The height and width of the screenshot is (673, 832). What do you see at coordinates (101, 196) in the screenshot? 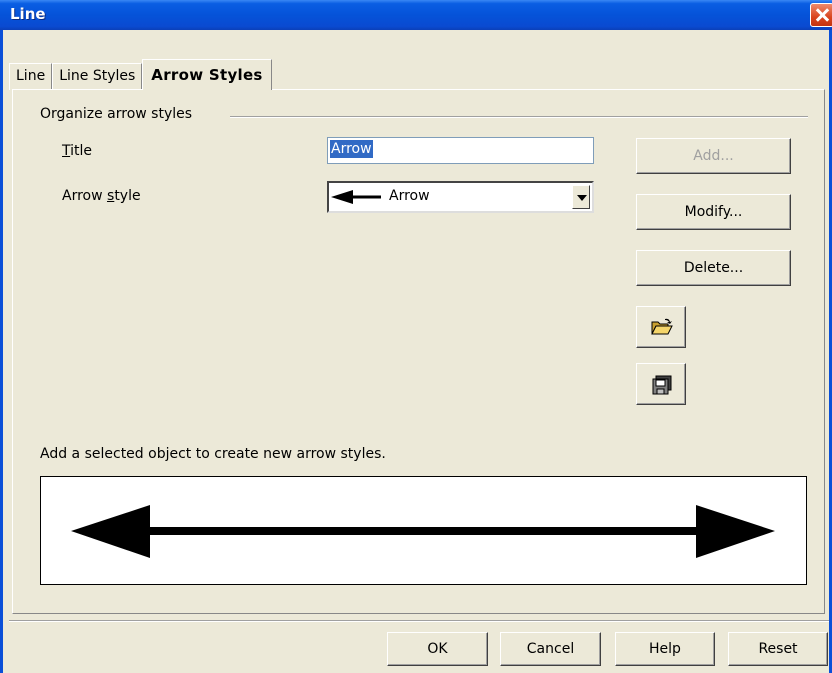
I see `arrow-style-label: Arrow style` at bounding box center [101, 196].